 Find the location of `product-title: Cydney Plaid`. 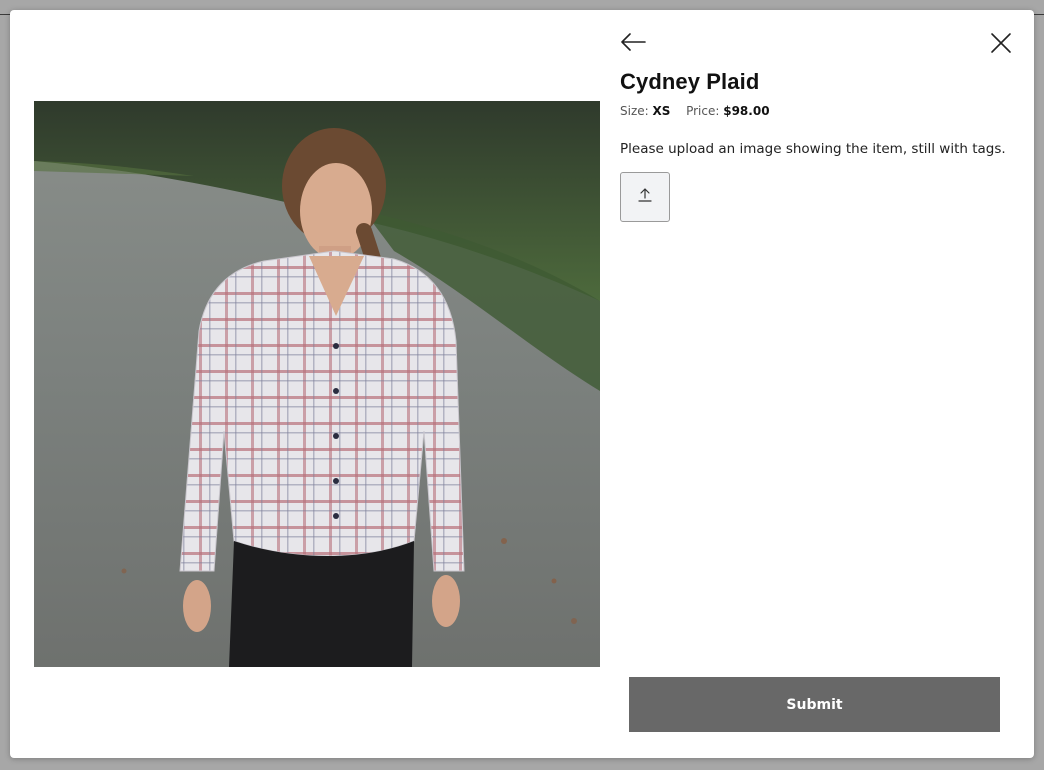

product-title: Cydney Plaid is located at coordinates (690, 81).